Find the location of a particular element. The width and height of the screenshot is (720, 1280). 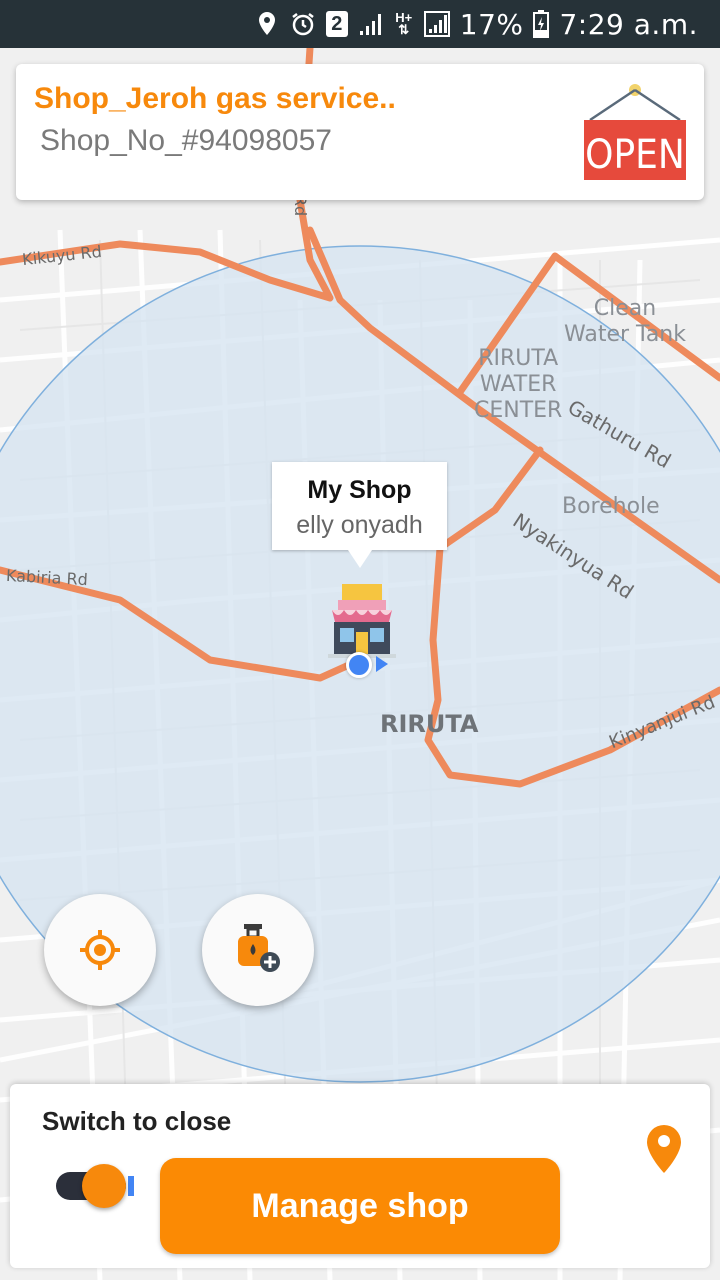

shop-name: Shop_Jeroh gas service.. is located at coordinates (215, 98).